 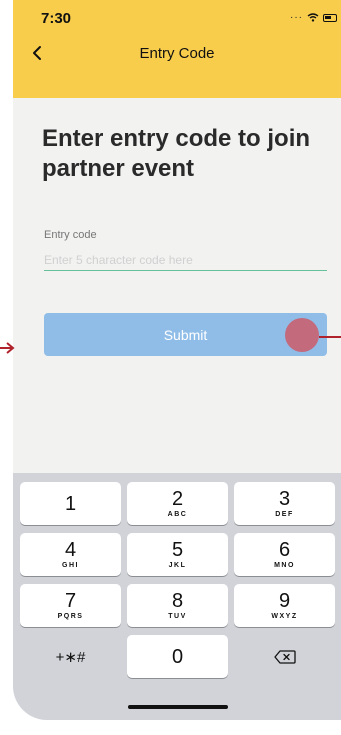 I want to click on key-letters: DEF, so click(x=284, y=514).